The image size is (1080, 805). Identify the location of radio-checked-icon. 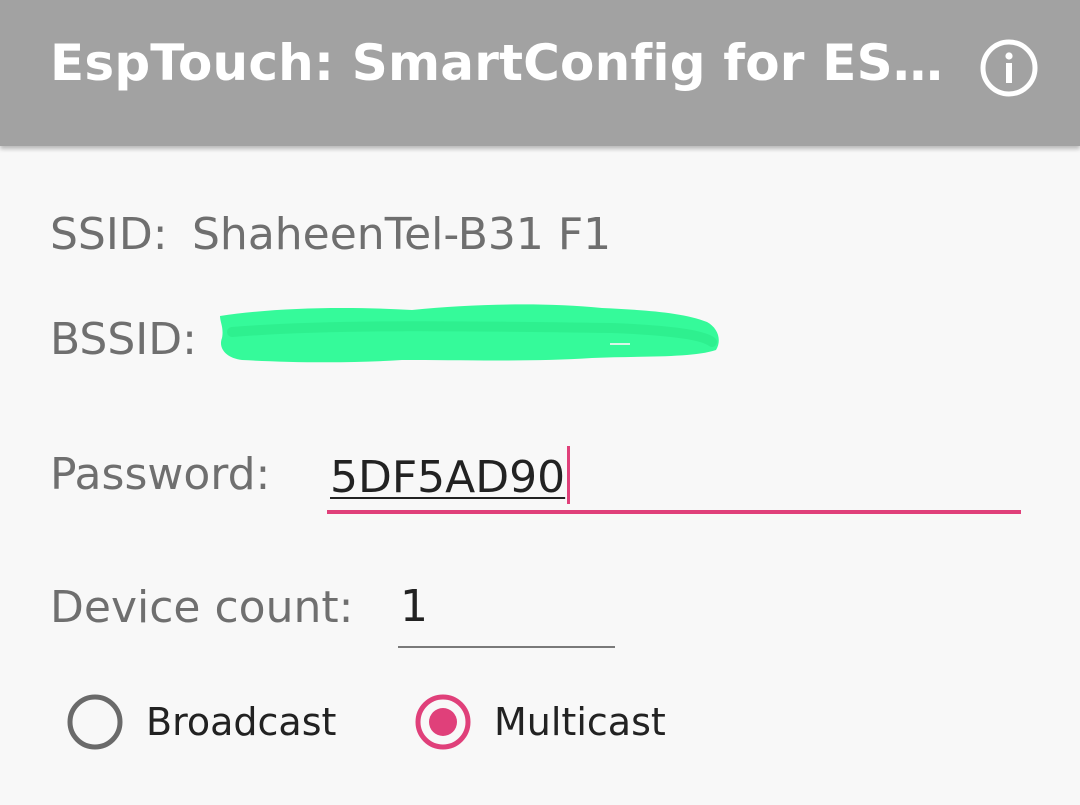
(443, 722).